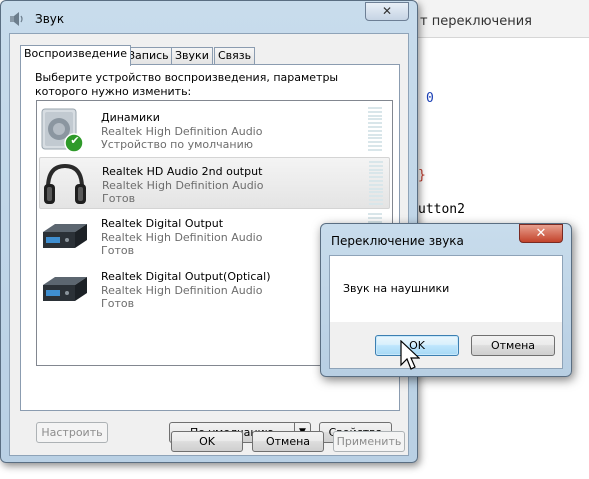  Describe the element at coordinates (235, 56) in the screenshot. I see `tab-communications: Связь` at that location.